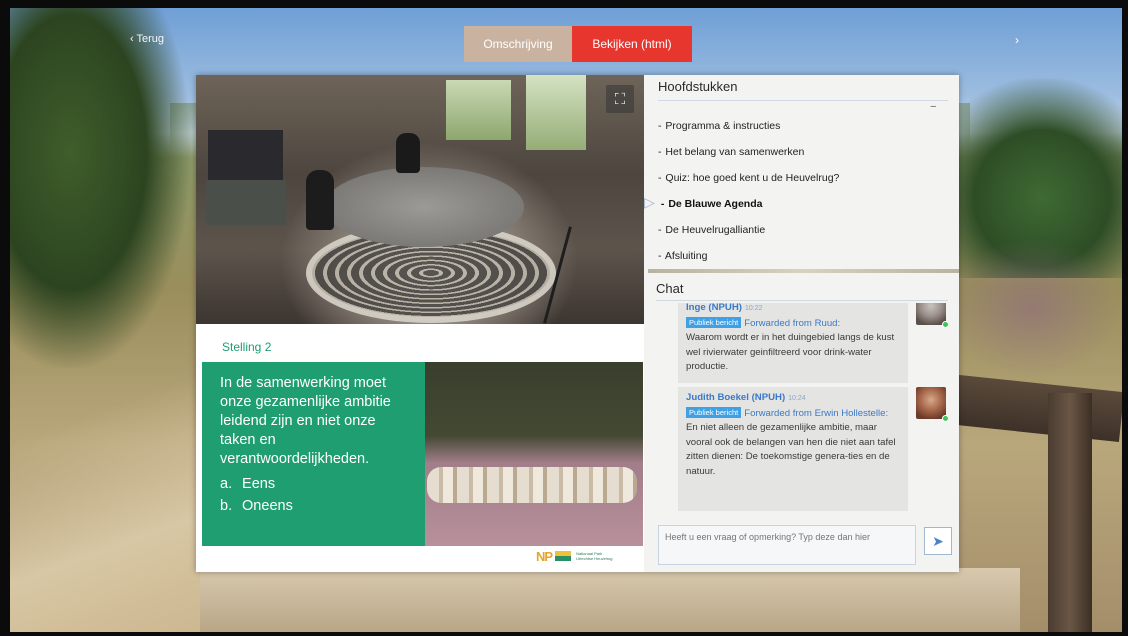  I want to click on sheep-herd, so click(532, 485).